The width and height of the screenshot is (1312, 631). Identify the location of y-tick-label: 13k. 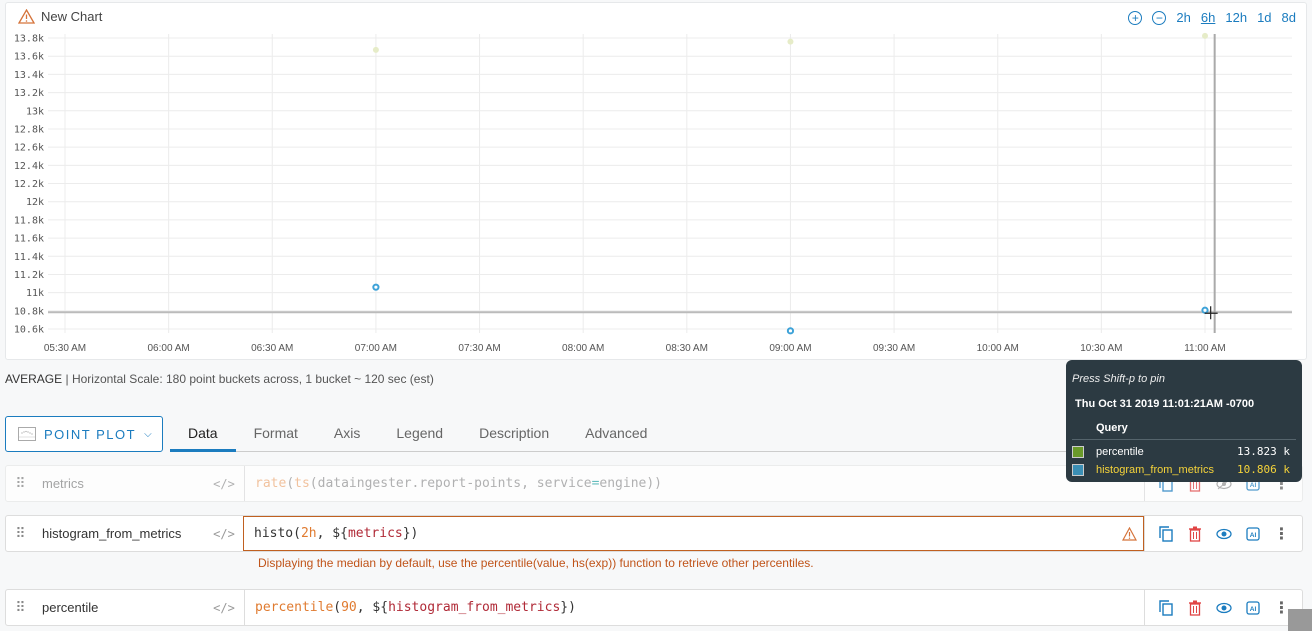
(35, 111).